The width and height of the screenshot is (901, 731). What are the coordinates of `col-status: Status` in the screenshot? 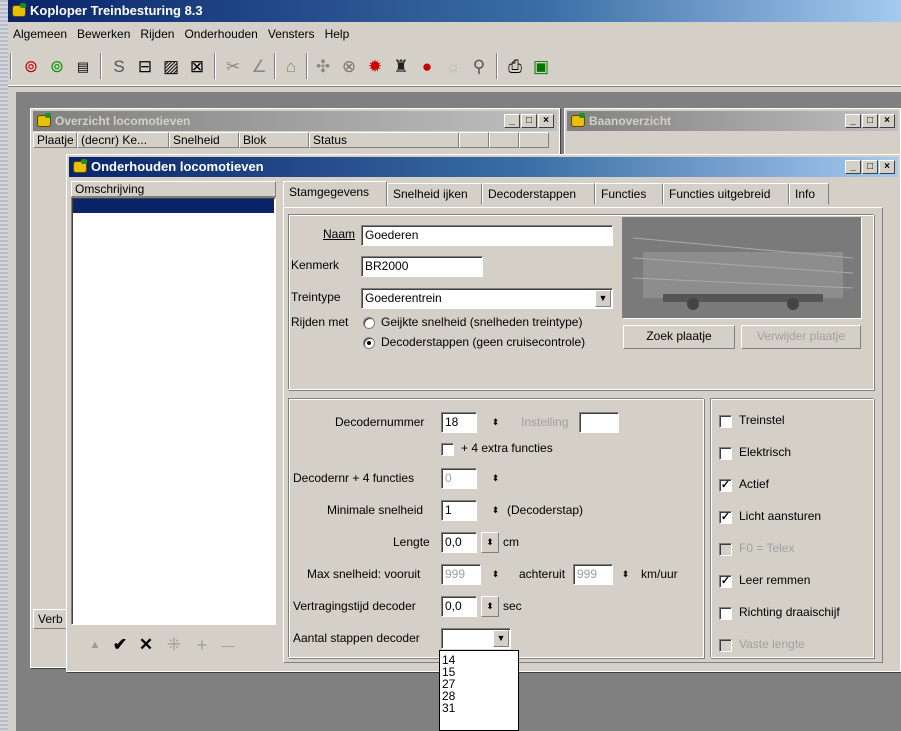 It's located at (384, 140).